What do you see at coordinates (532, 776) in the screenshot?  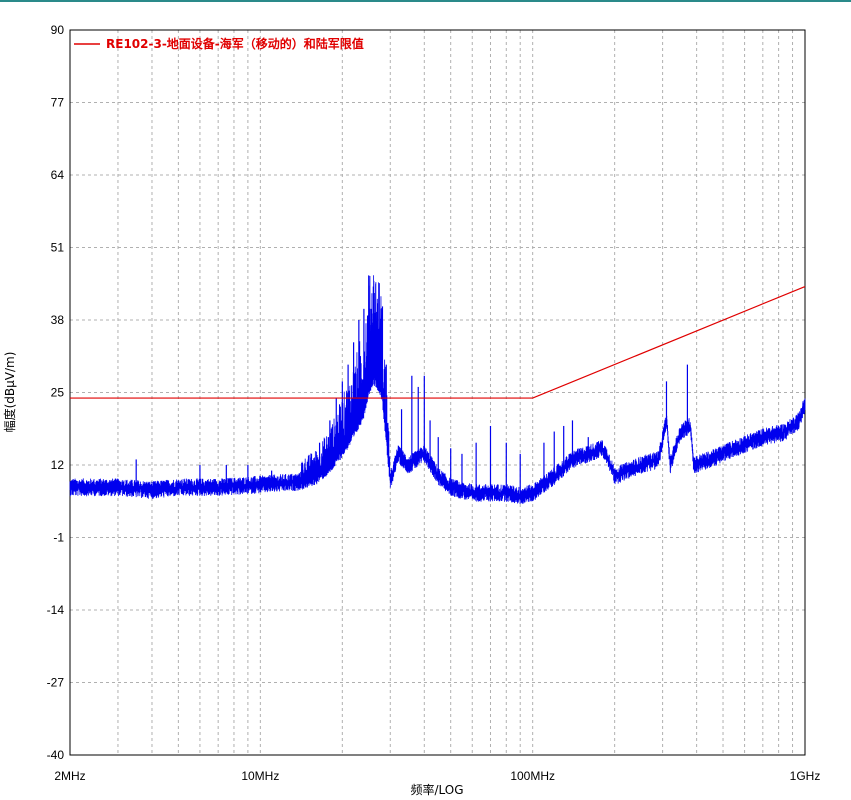 I see `x-tick-label: 100MHz` at bounding box center [532, 776].